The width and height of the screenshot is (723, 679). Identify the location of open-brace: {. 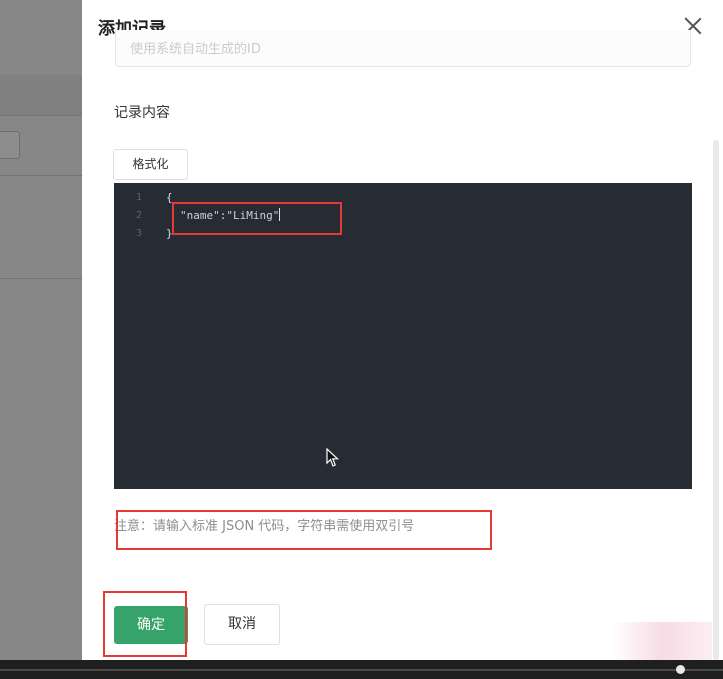
(169, 197).